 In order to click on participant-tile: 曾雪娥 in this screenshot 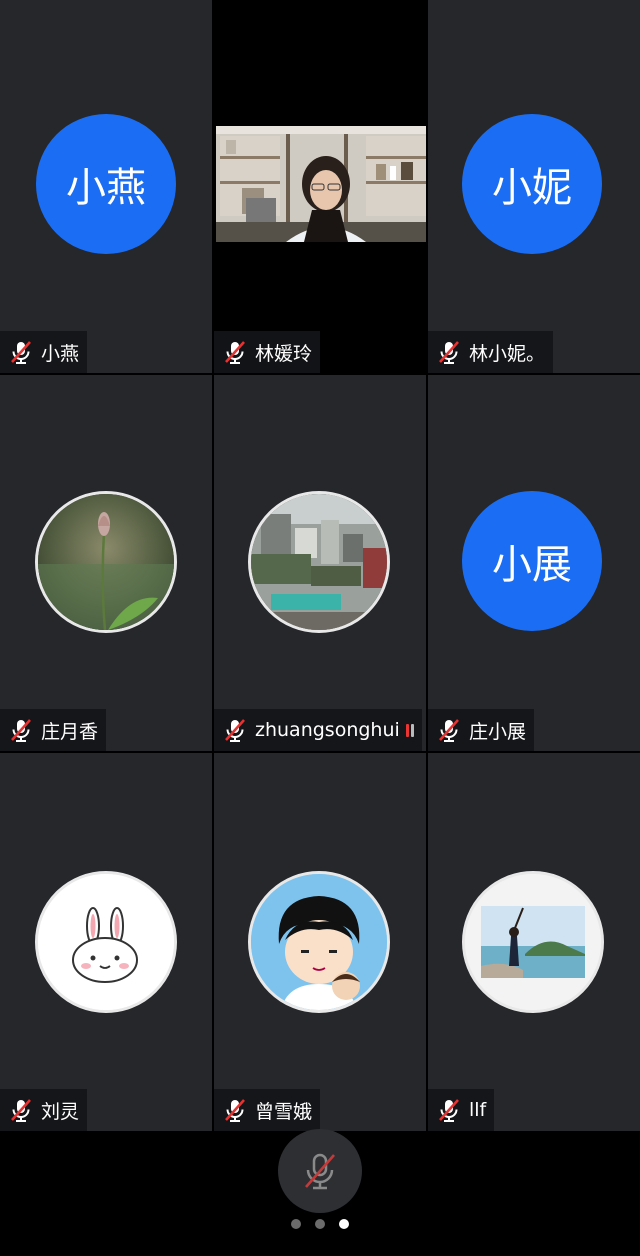, I will do `click(320, 942)`.